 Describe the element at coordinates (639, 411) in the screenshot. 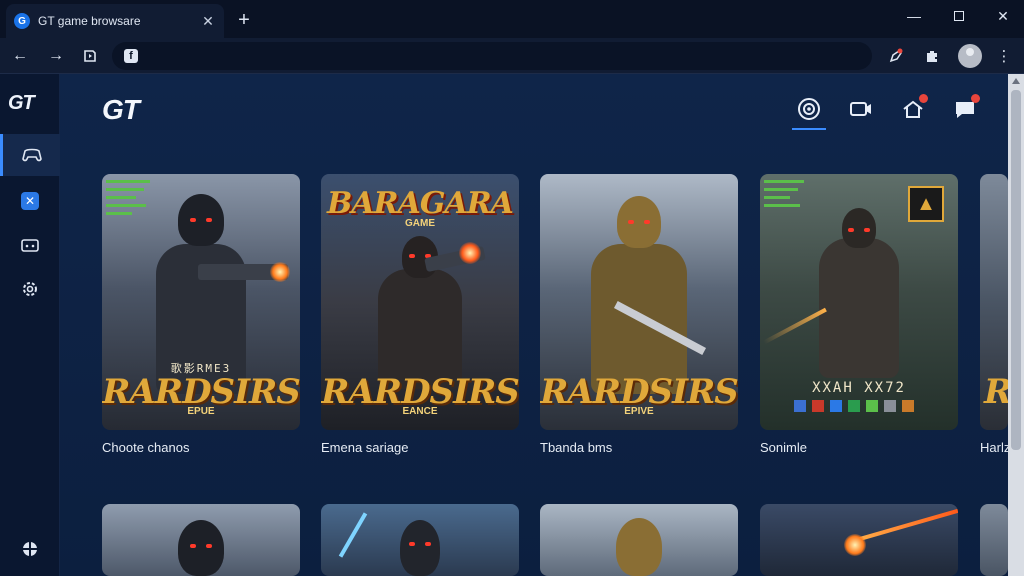

I see `card-logo-sub: EPIVE` at that location.